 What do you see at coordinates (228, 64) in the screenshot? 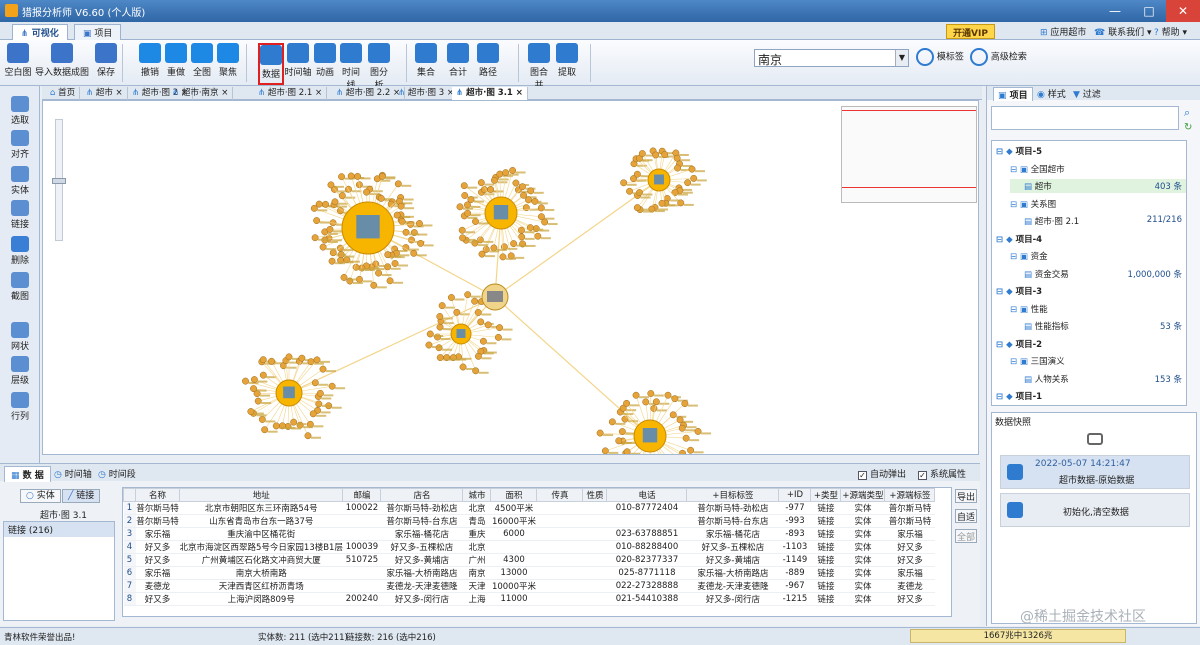
I see `toolbar-focus-button: 聚焦` at bounding box center [228, 64].